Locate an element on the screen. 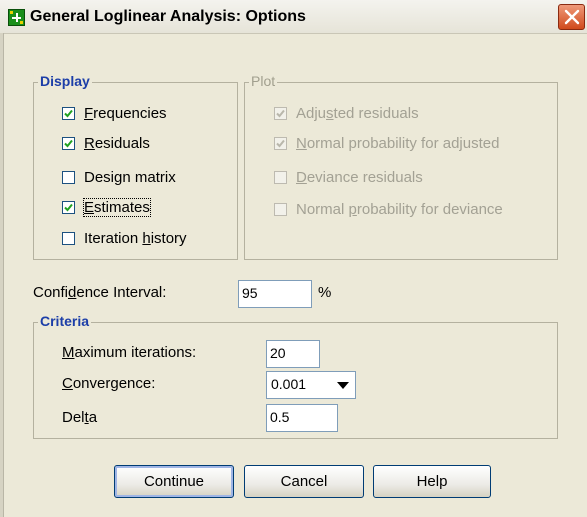 The width and height of the screenshot is (587, 517). window-frame is located at coordinates (2, 275).